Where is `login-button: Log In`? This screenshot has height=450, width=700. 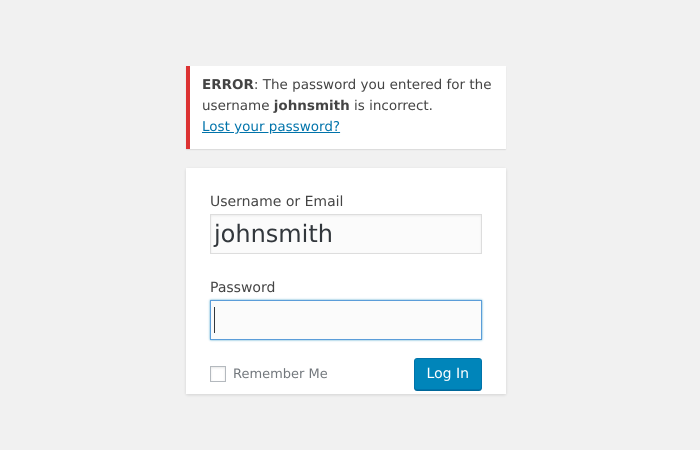
login-button: Log In is located at coordinates (448, 374).